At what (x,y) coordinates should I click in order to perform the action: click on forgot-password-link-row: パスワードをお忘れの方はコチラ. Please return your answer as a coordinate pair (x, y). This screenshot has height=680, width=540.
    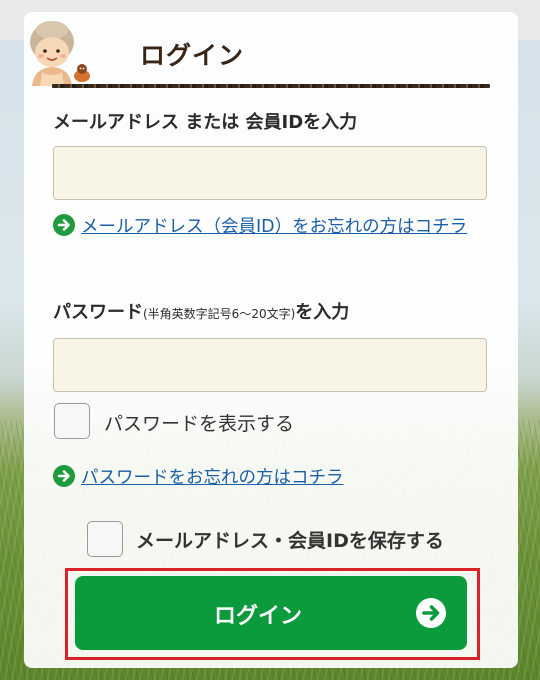
    Looking at the image, I should click on (273, 478).